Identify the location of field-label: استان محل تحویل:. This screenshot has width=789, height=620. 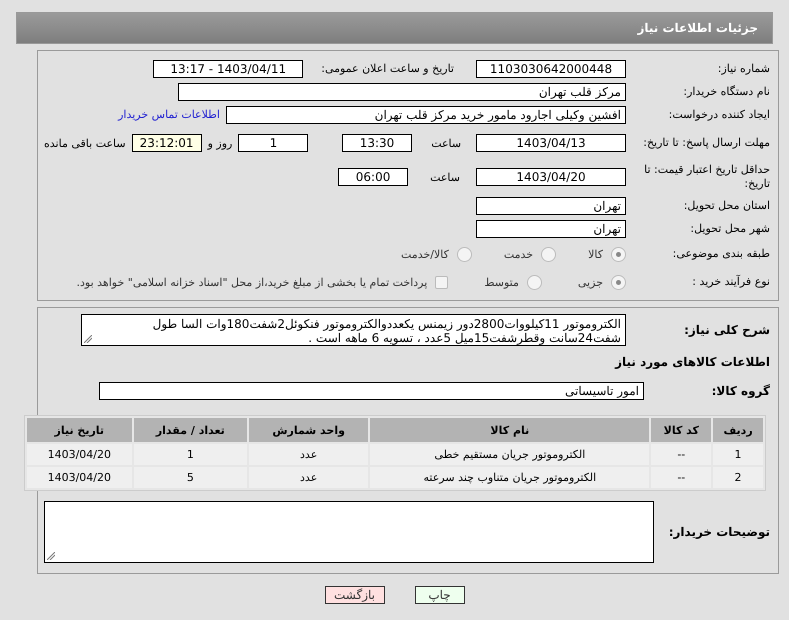
(726, 205).